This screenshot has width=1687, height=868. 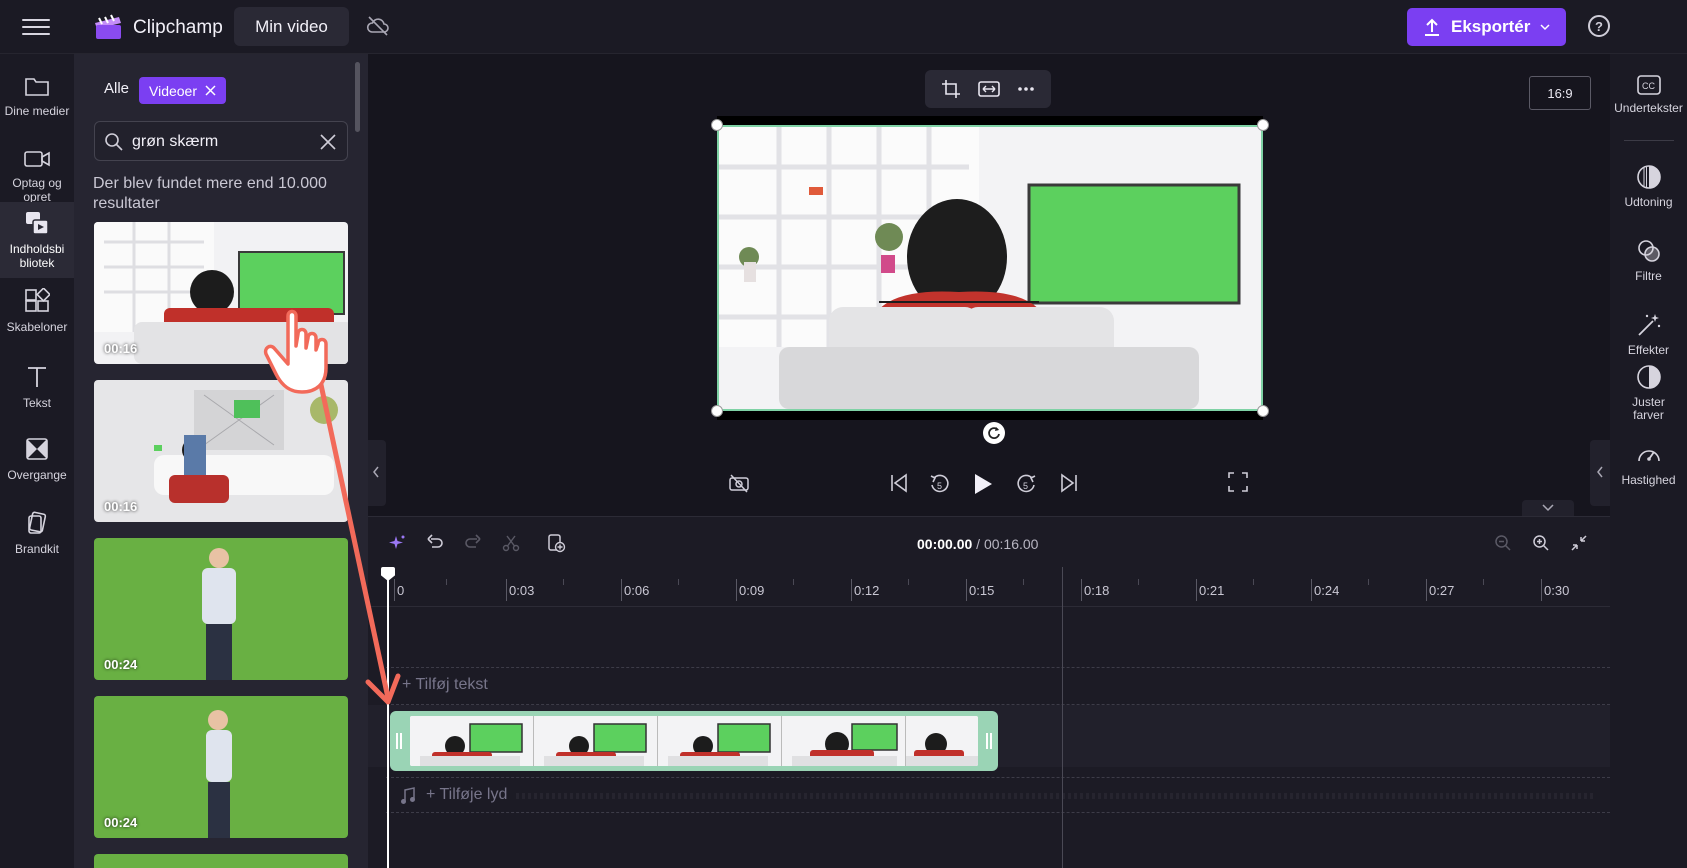 I want to click on split-scissors-icon, so click(x=511, y=543).